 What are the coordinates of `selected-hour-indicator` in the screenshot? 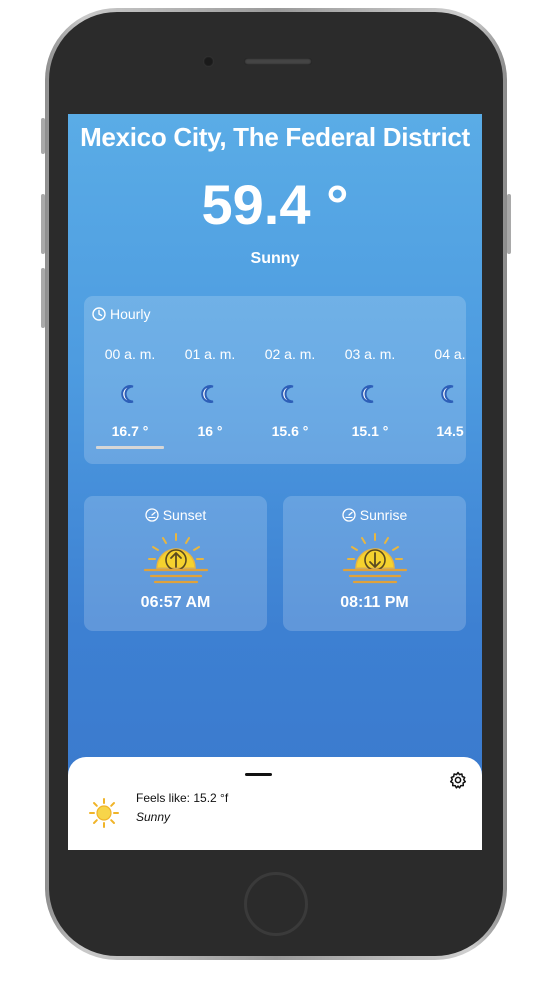 It's located at (130, 447).